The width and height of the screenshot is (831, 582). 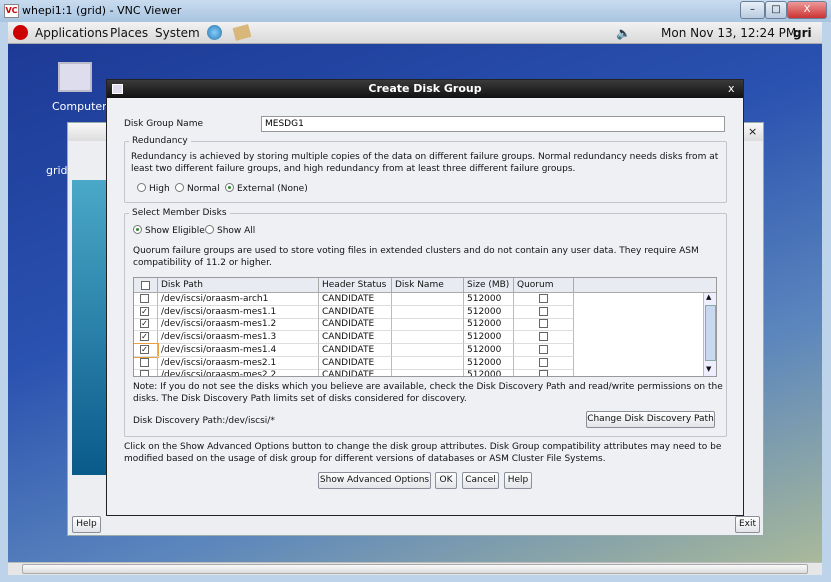 What do you see at coordinates (493, 124) in the screenshot?
I see `disk-group-name-input` at bounding box center [493, 124].